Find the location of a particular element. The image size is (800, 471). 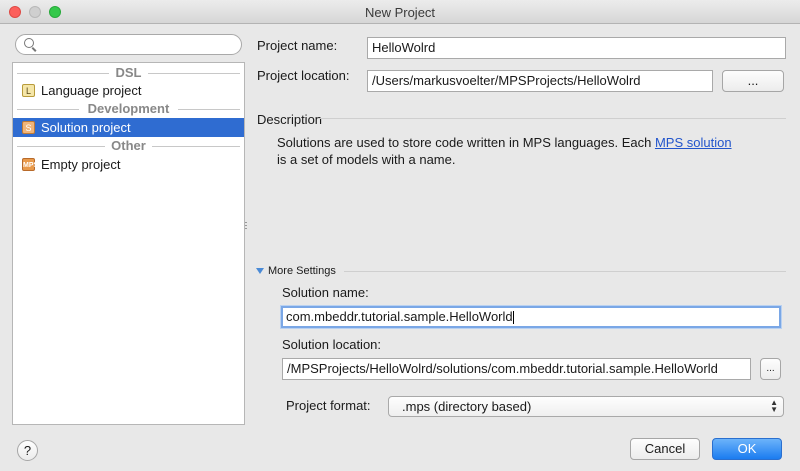

title-bar: New Project is located at coordinates (400, 12).